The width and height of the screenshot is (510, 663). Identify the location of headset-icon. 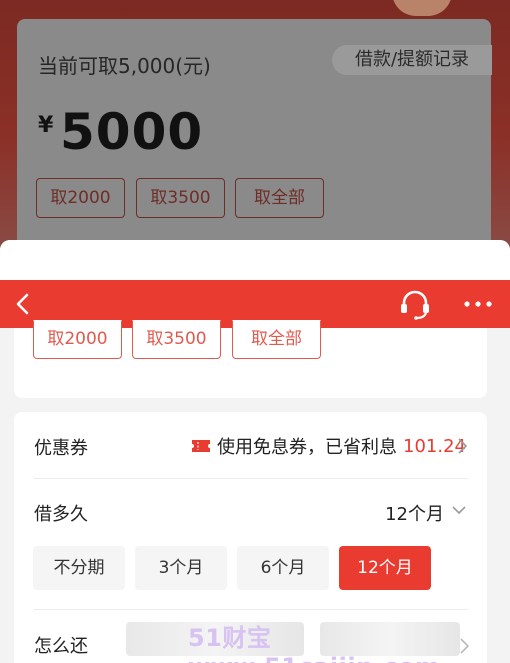
(415, 305).